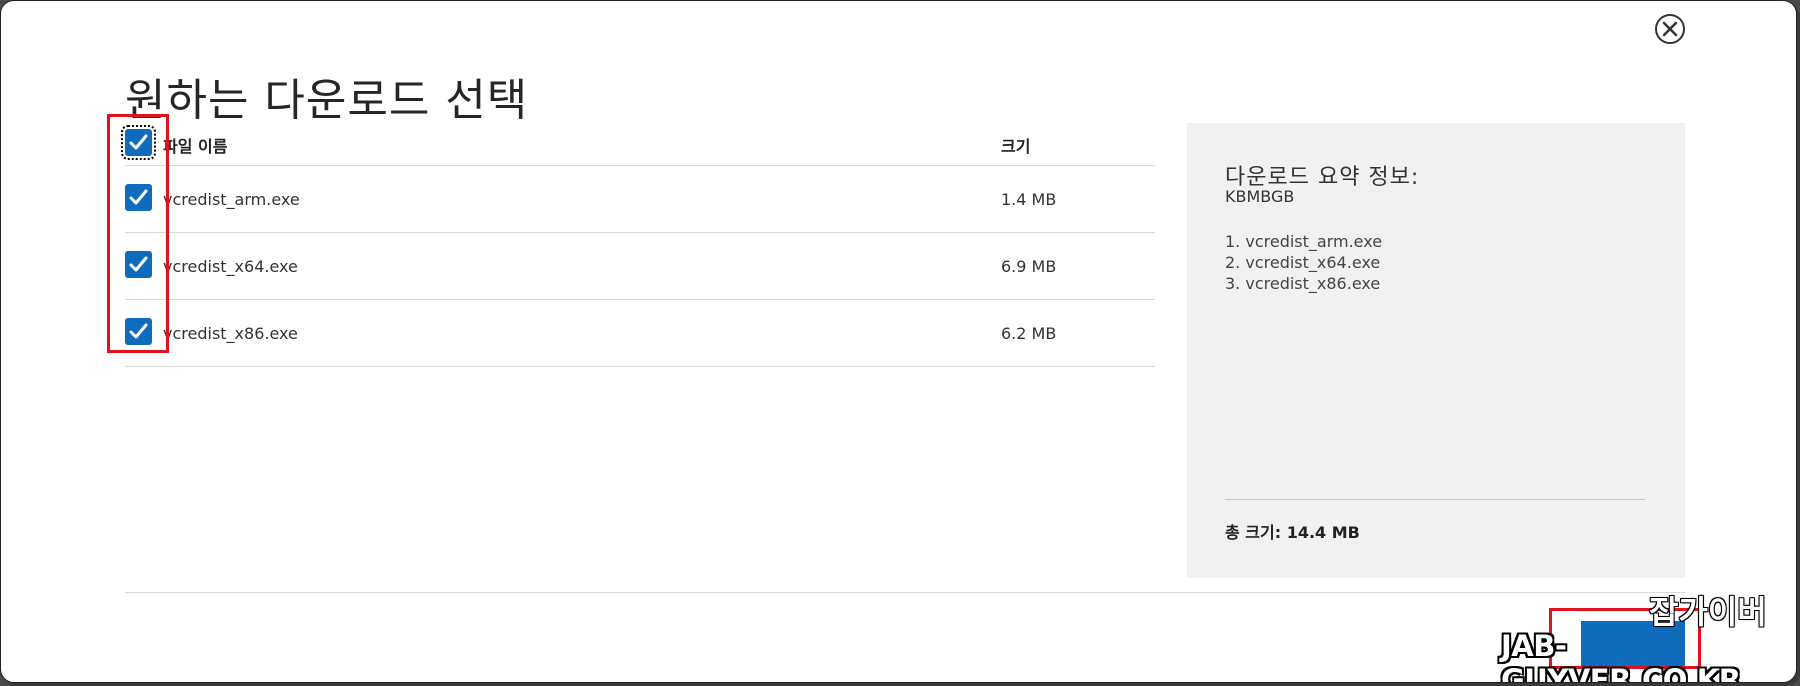 The image size is (1800, 686). I want to click on table-row: vcredist_arm.exe 1.4 MB, so click(640, 199).